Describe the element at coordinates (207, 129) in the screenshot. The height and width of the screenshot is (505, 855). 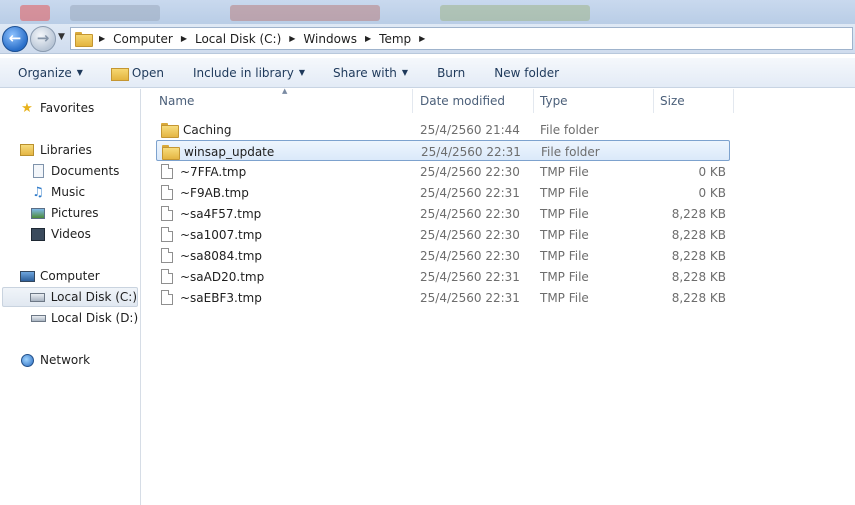
I see `file-name: Caching` at that location.